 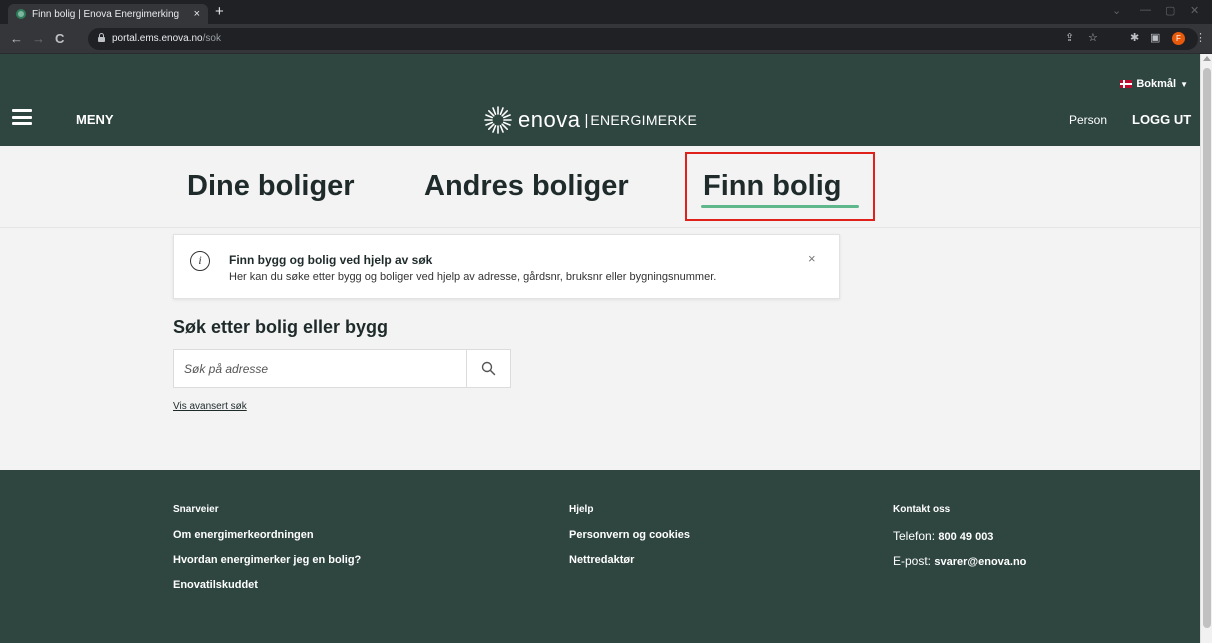 What do you see at coordinates (331, 260) in the screenshot?
I see `info-title: Finn bygg og bolig ved hjelp av søk` at bounding box center [331, 260].